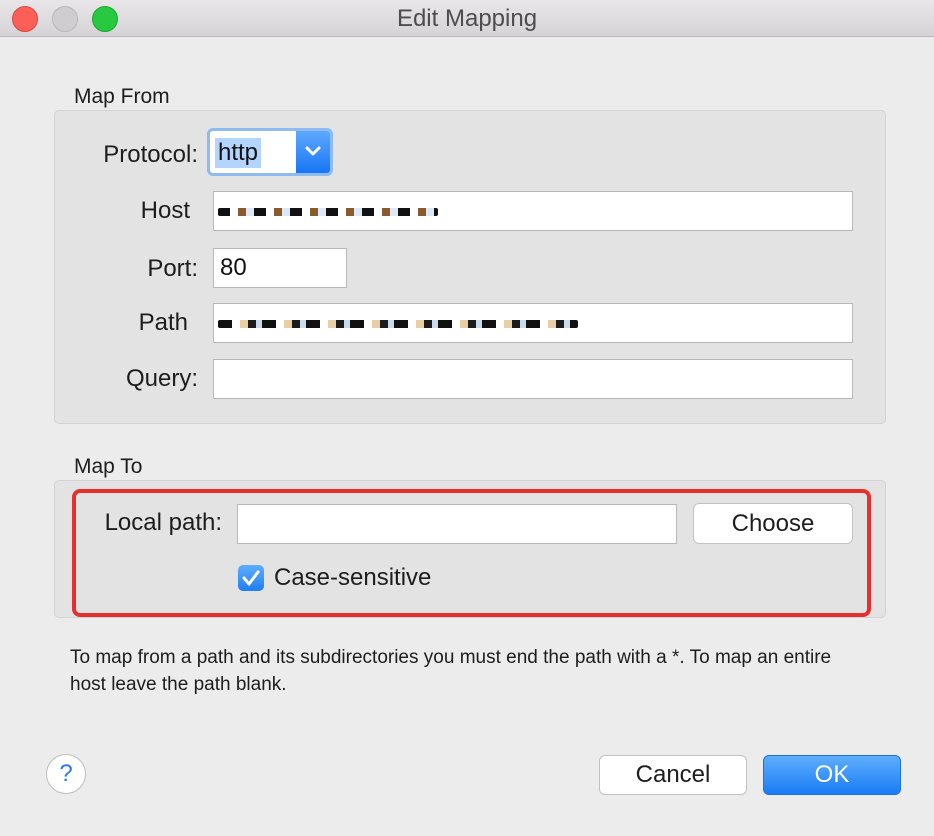  What do you see at coordinates (398, 324) in the screenshot?
I see `redacted-path-text` at bounding box center [398, 324].